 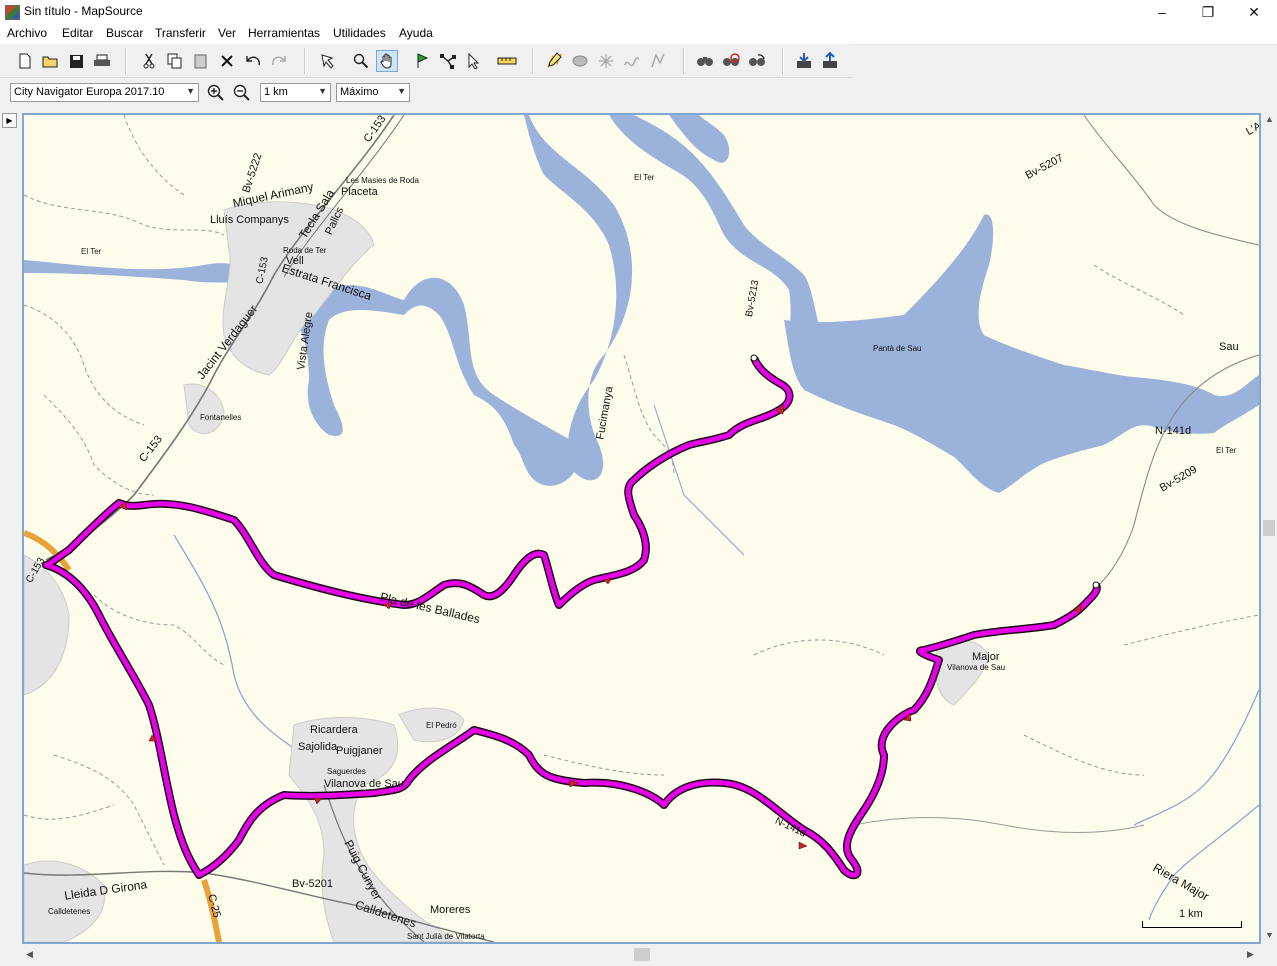 What do you see at coordinates (77, 33) in the screenshot?
I see `menu-editar: Editar` at bounding box center [77, 33].